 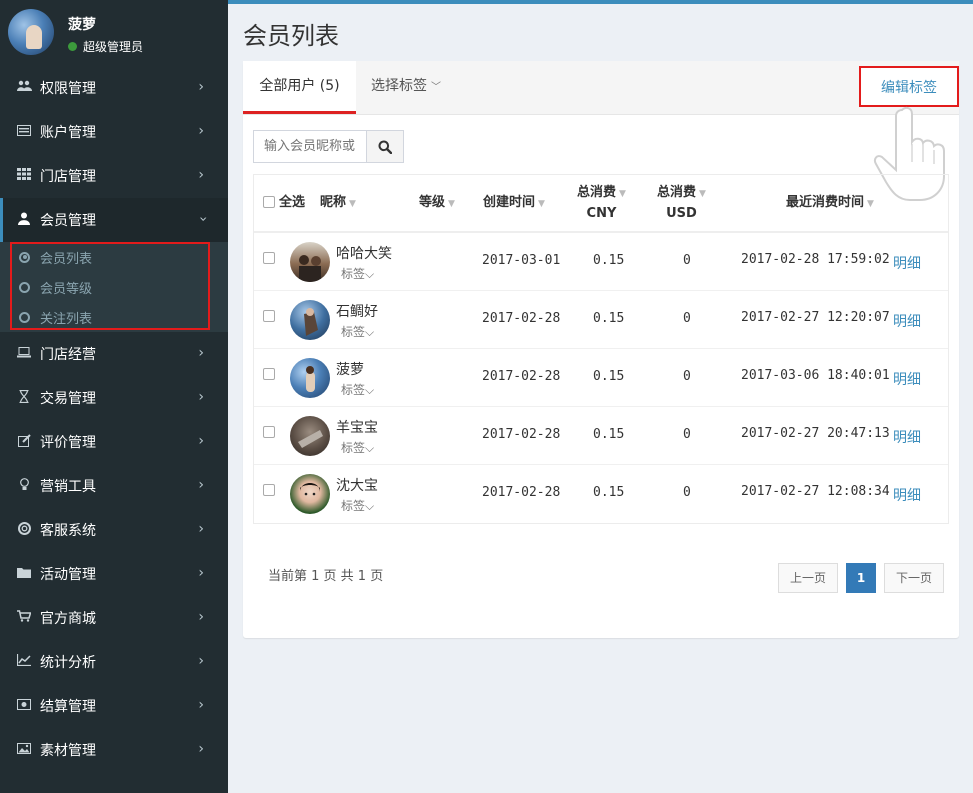 I want to click on sidebar-item-stores: 门店管理 ›, so click(x=114, y=176).